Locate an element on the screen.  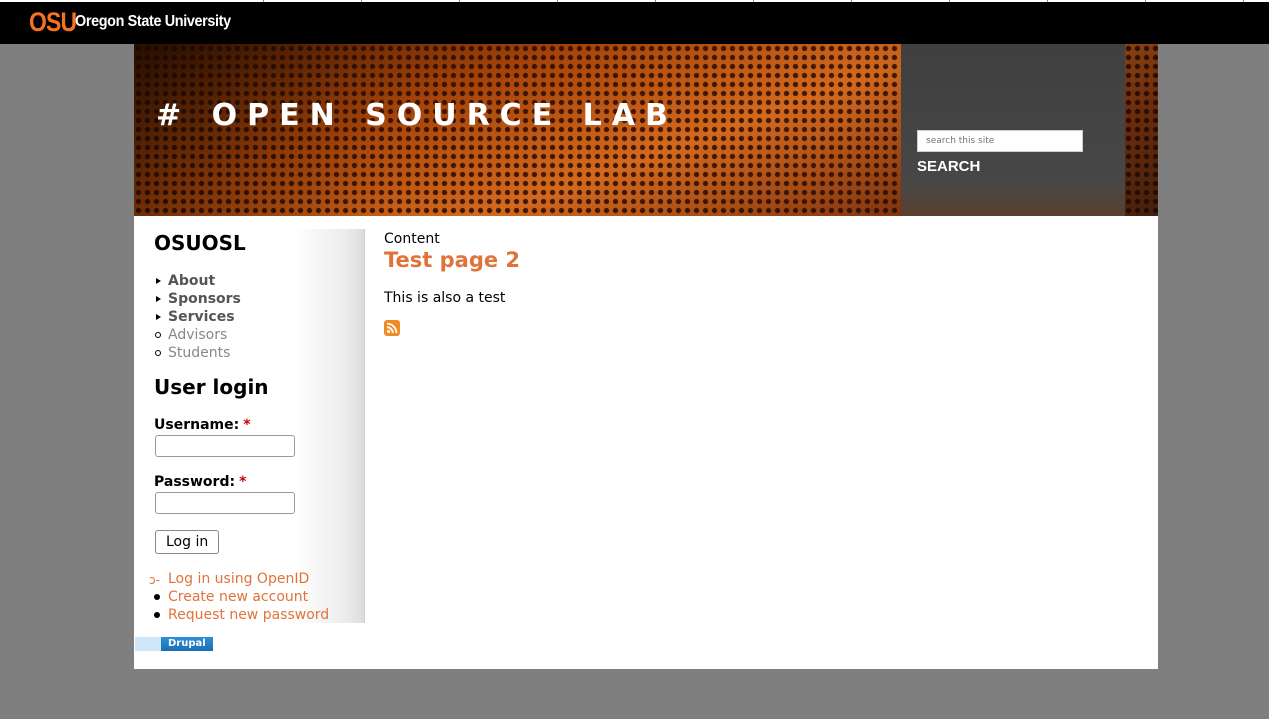
rss-feed-icon is located at coordinates (392, 328).